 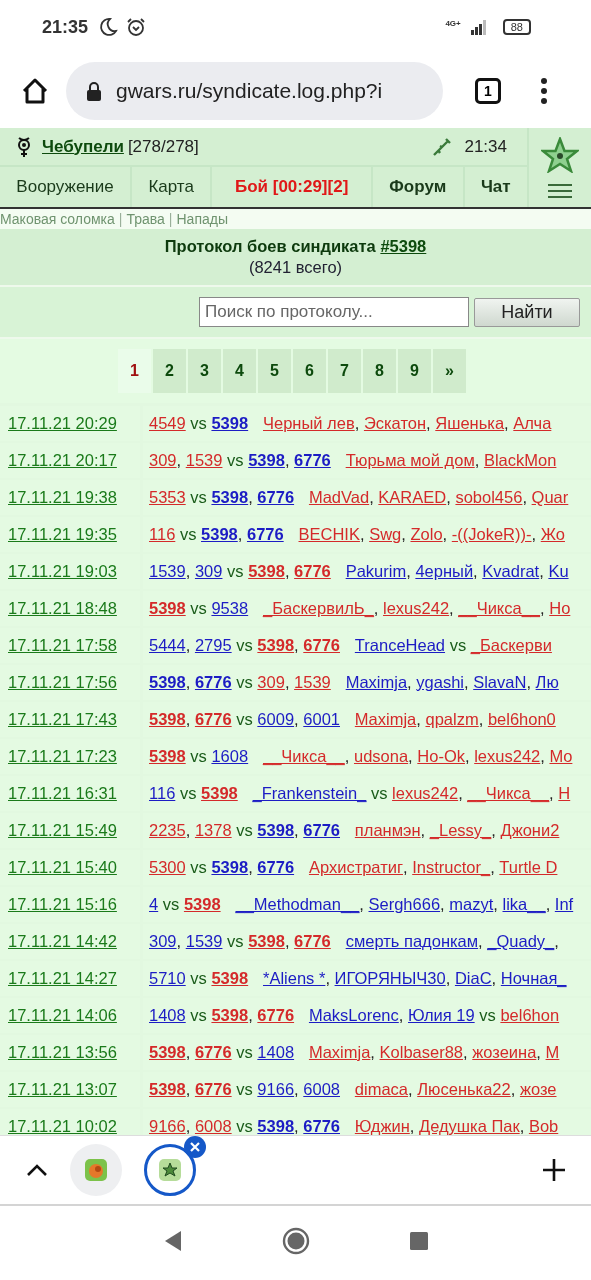 I want to click on back-icon, so click(x=172, y=1241).